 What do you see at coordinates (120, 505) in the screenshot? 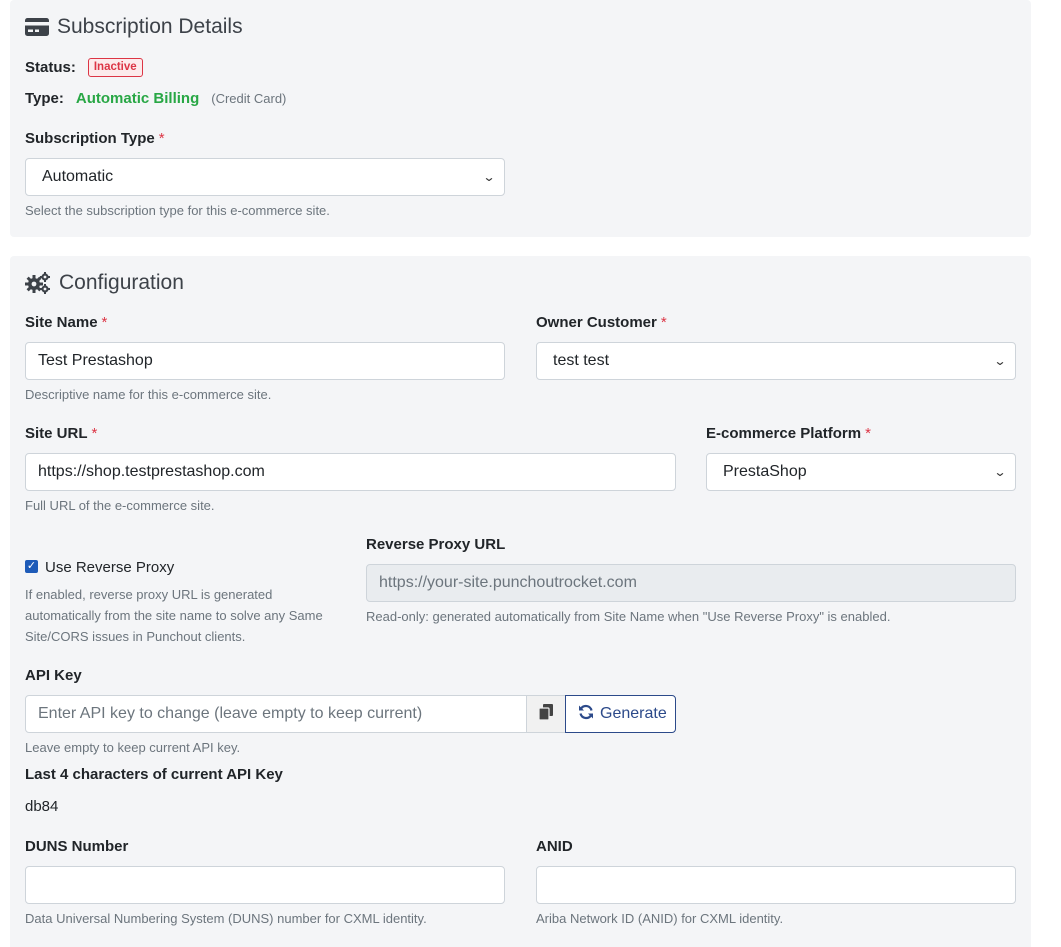
I see `site-url-help: Full URL of the e-commerce site.` at bounding box center [120, 505].